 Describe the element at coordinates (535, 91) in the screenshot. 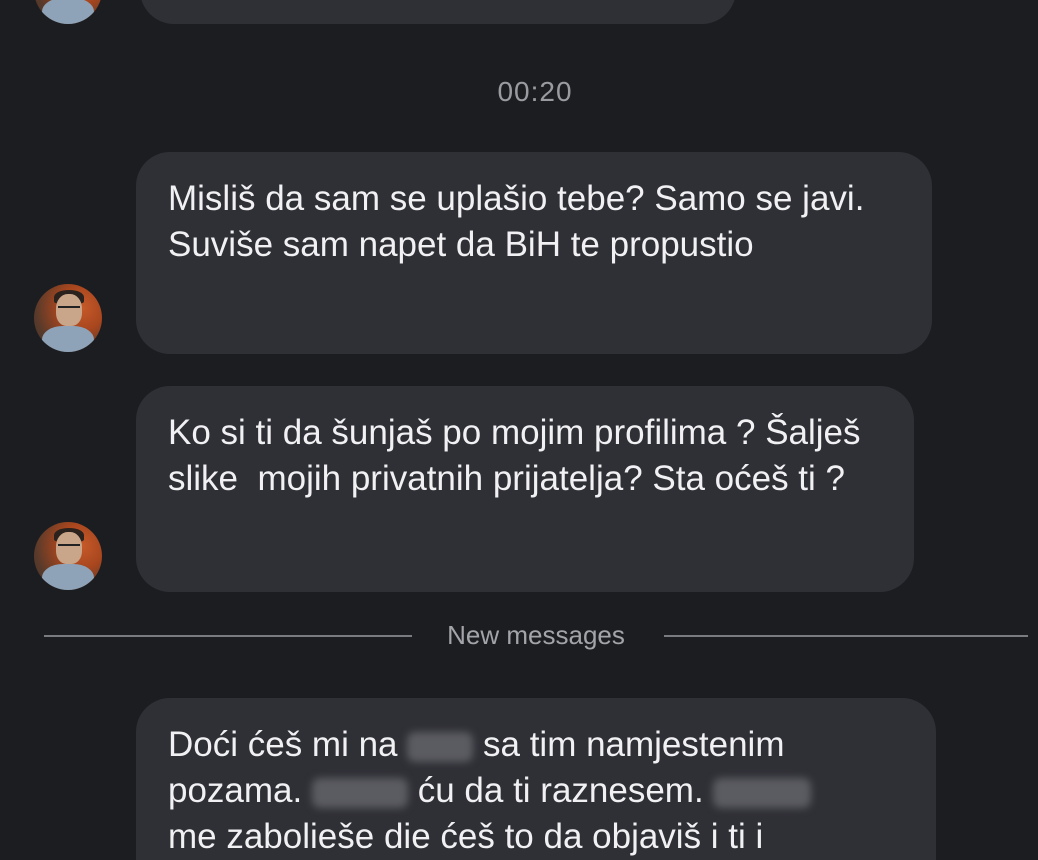

I see `message-timestamp: 00:20` at that location.